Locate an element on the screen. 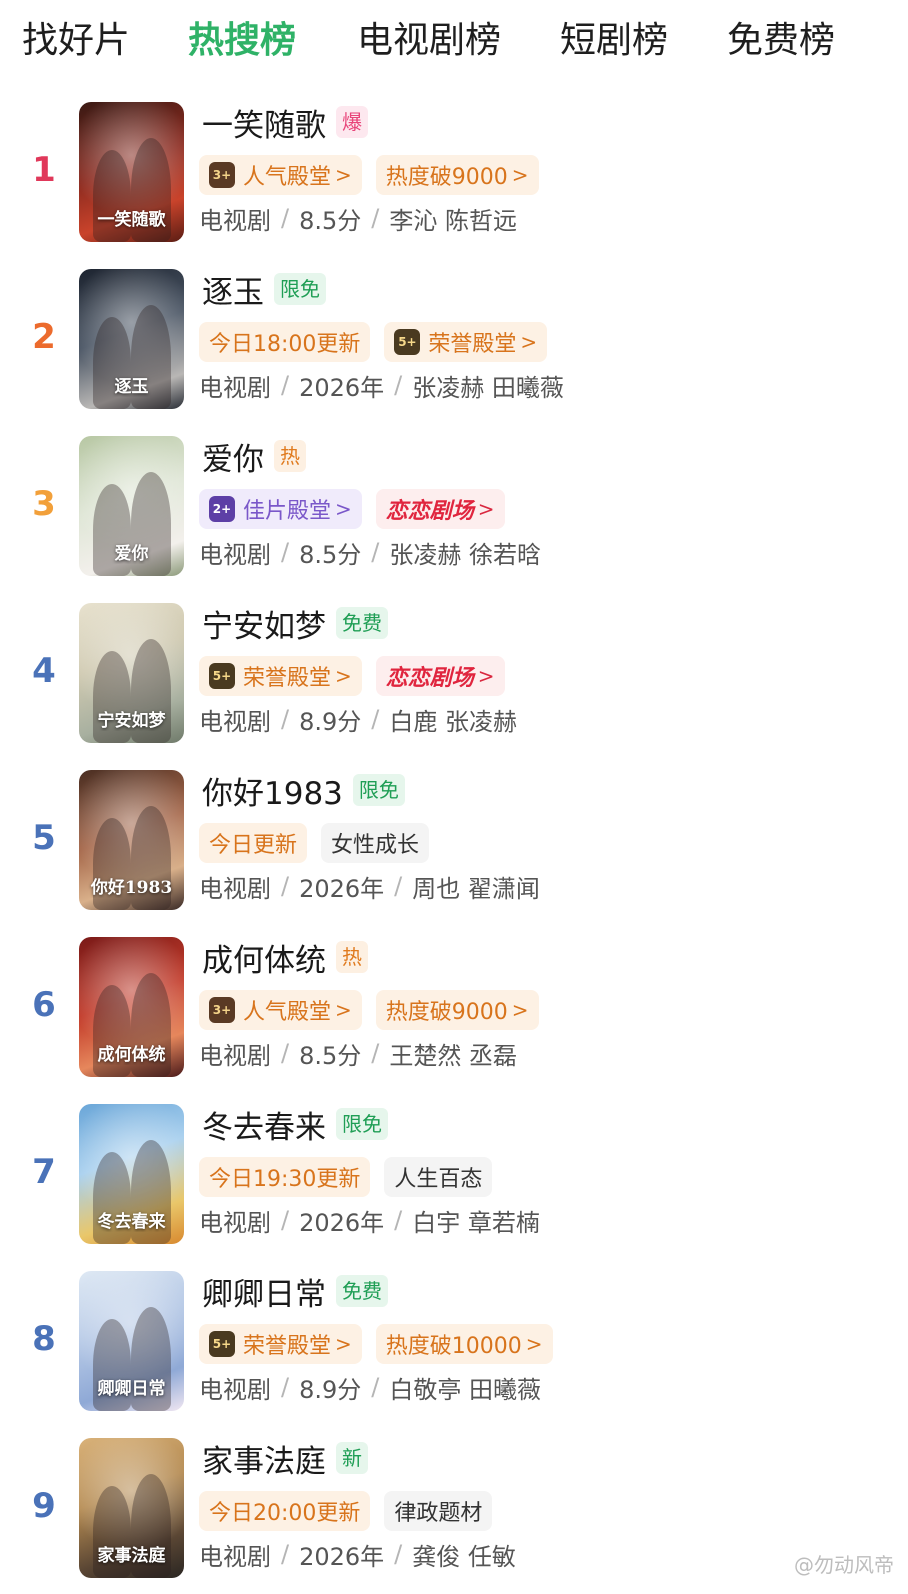 Image resolution: width=908 pixels, height=1594 pixels. meta-line: 电视剧 / 8.5分 / 张凌赫 徐若晗 is located at coordinates (370, 552).